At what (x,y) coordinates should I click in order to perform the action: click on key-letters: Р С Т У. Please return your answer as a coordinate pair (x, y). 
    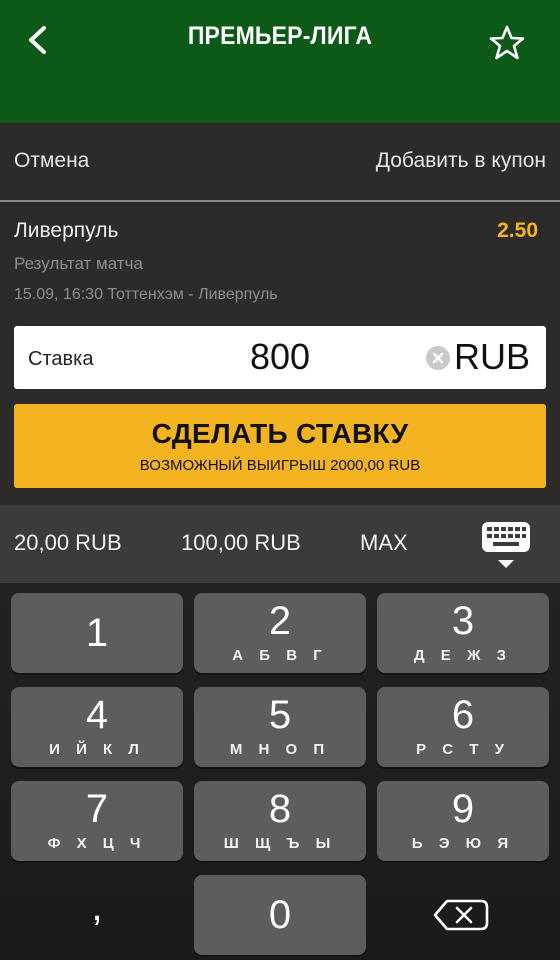
    Looking at the image, I should click on (463, 749).